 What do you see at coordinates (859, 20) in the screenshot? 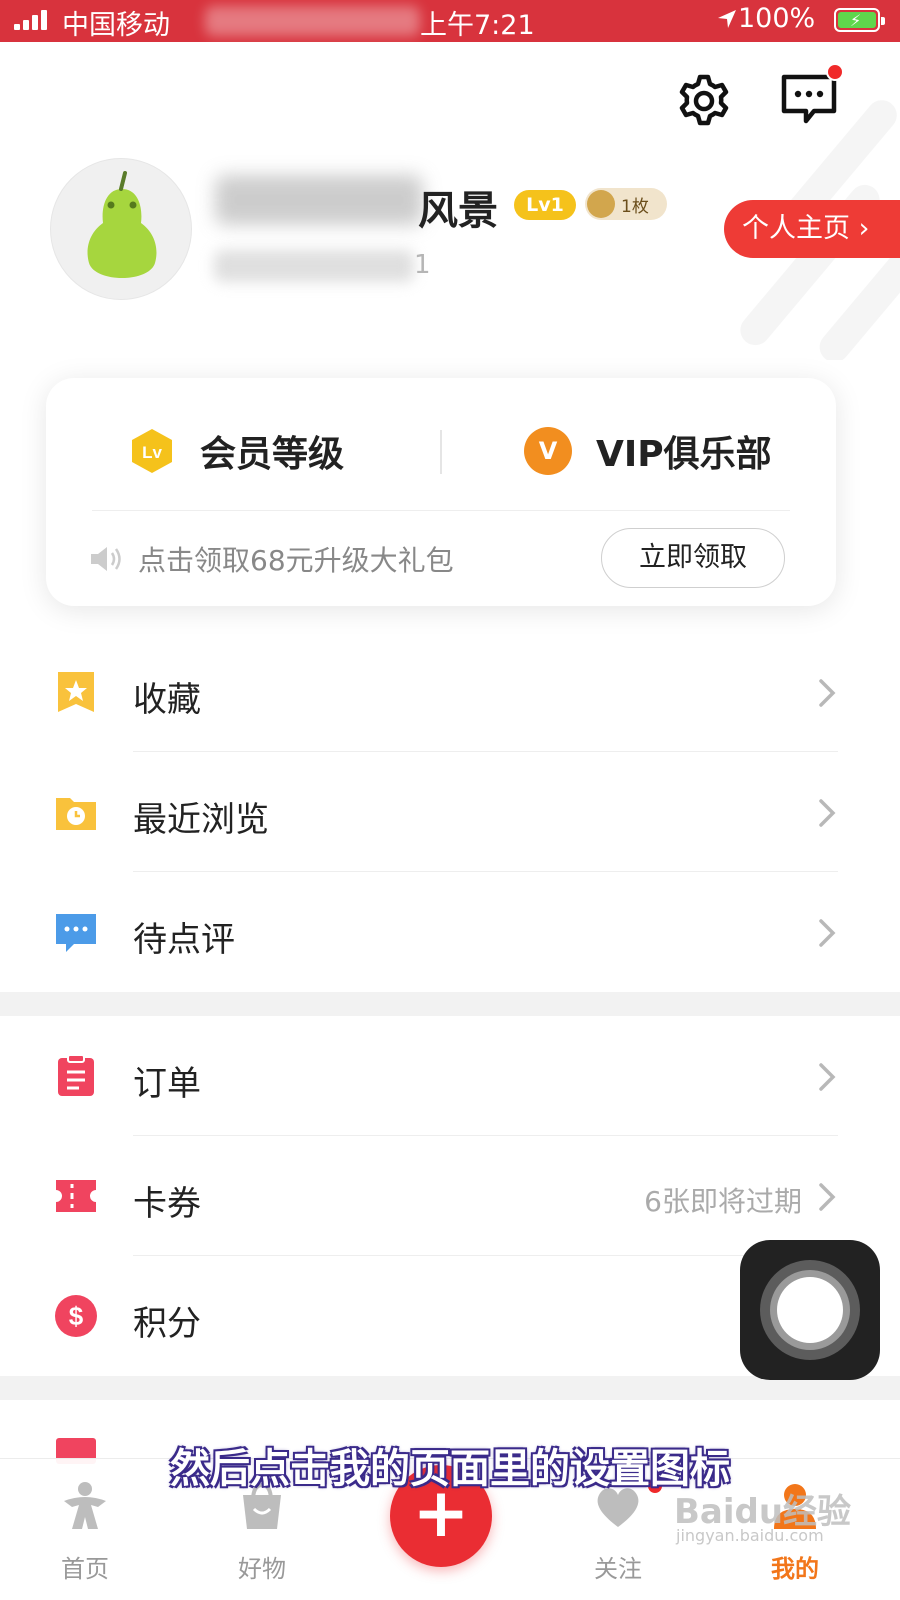
I see `battery-icon: ⚡` at bounding box center [859, 20].